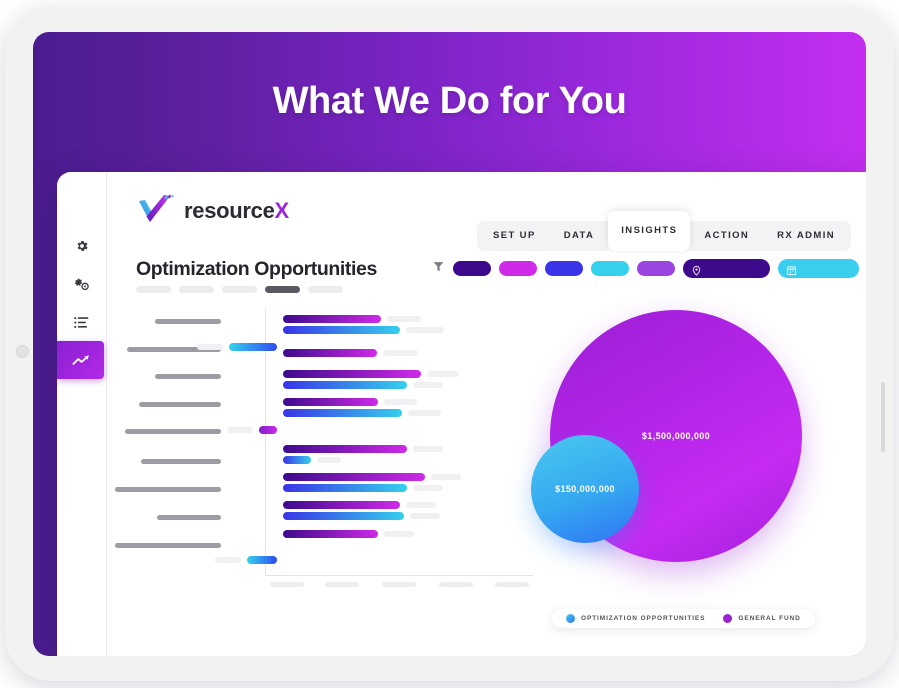 Image resolution: width=899 pixels, height=688 pixels. I want to click on app-logo: resourceX, so click(213, 211).